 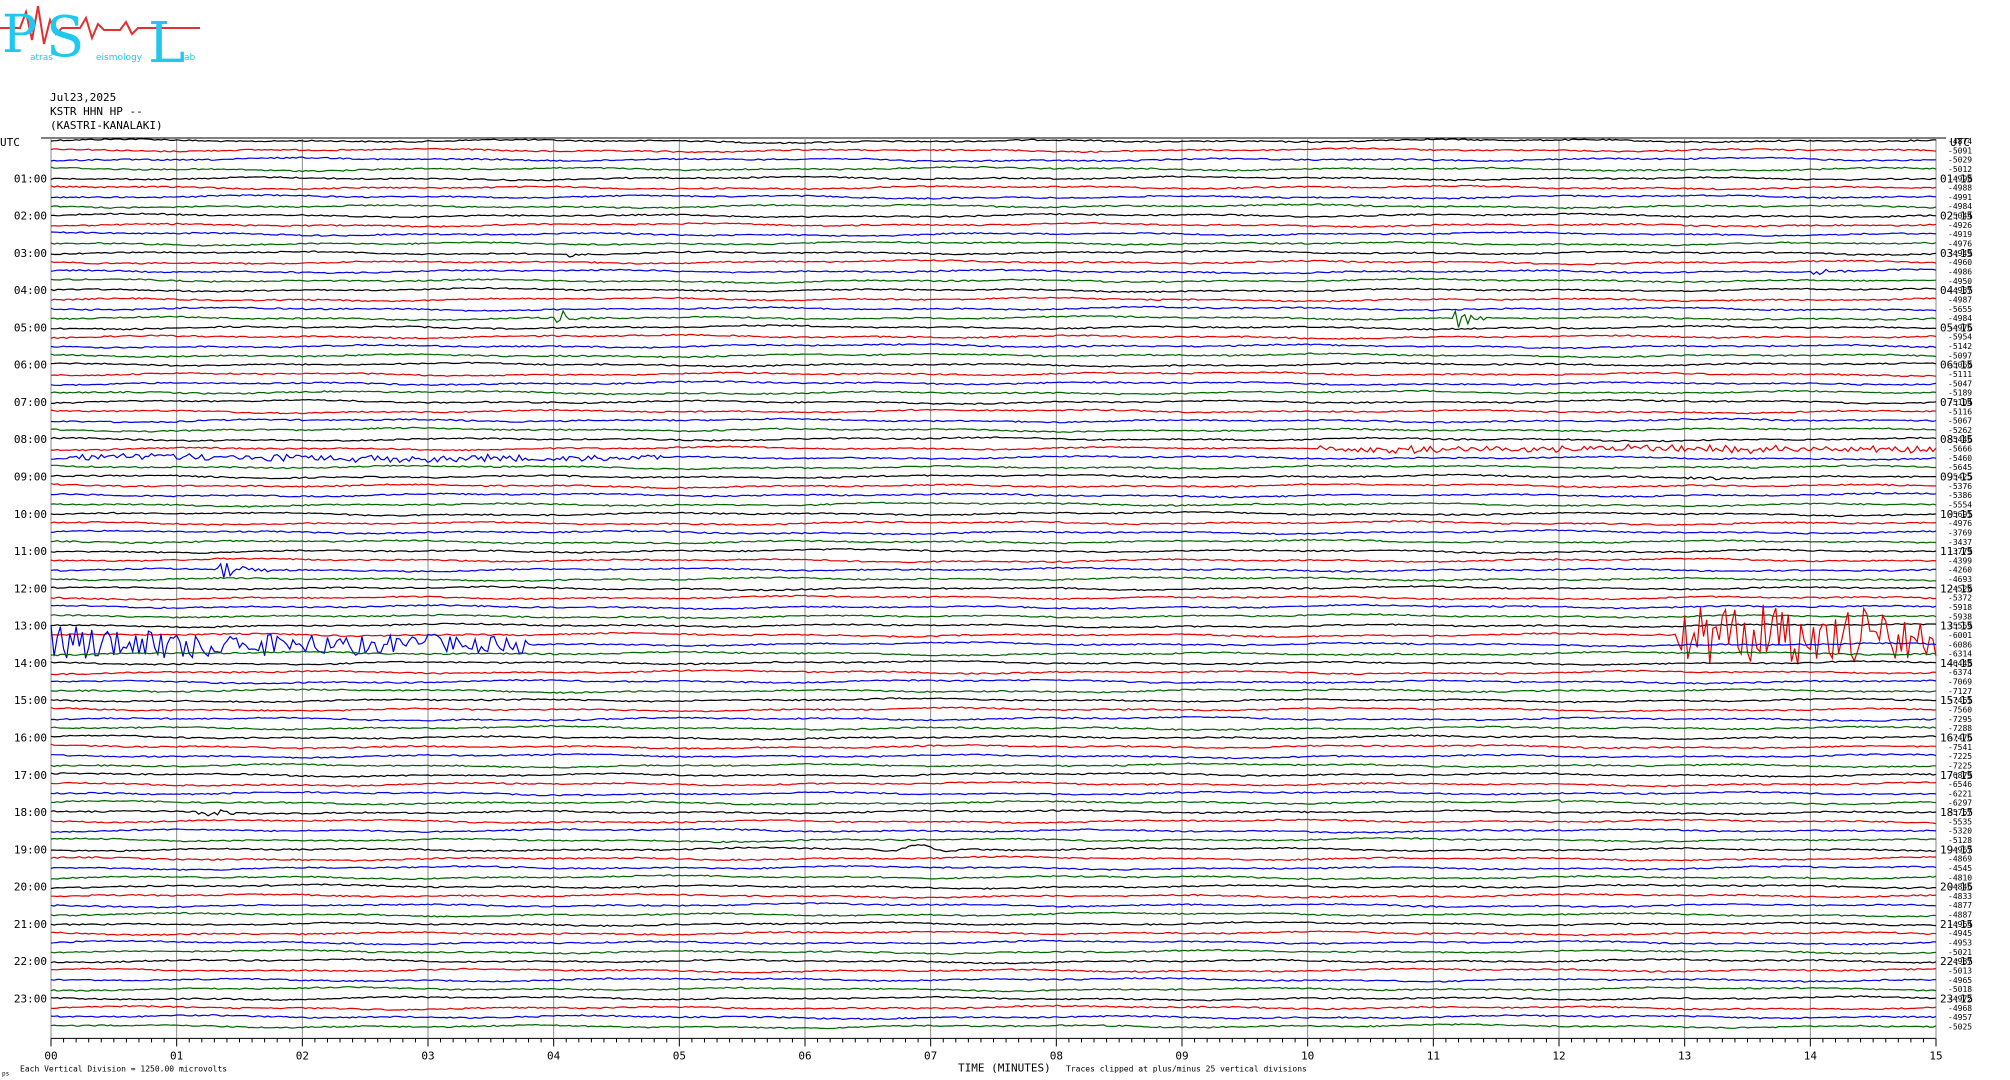 I want to click on left-hour-label: 09:00, so click(x=30, y=477).